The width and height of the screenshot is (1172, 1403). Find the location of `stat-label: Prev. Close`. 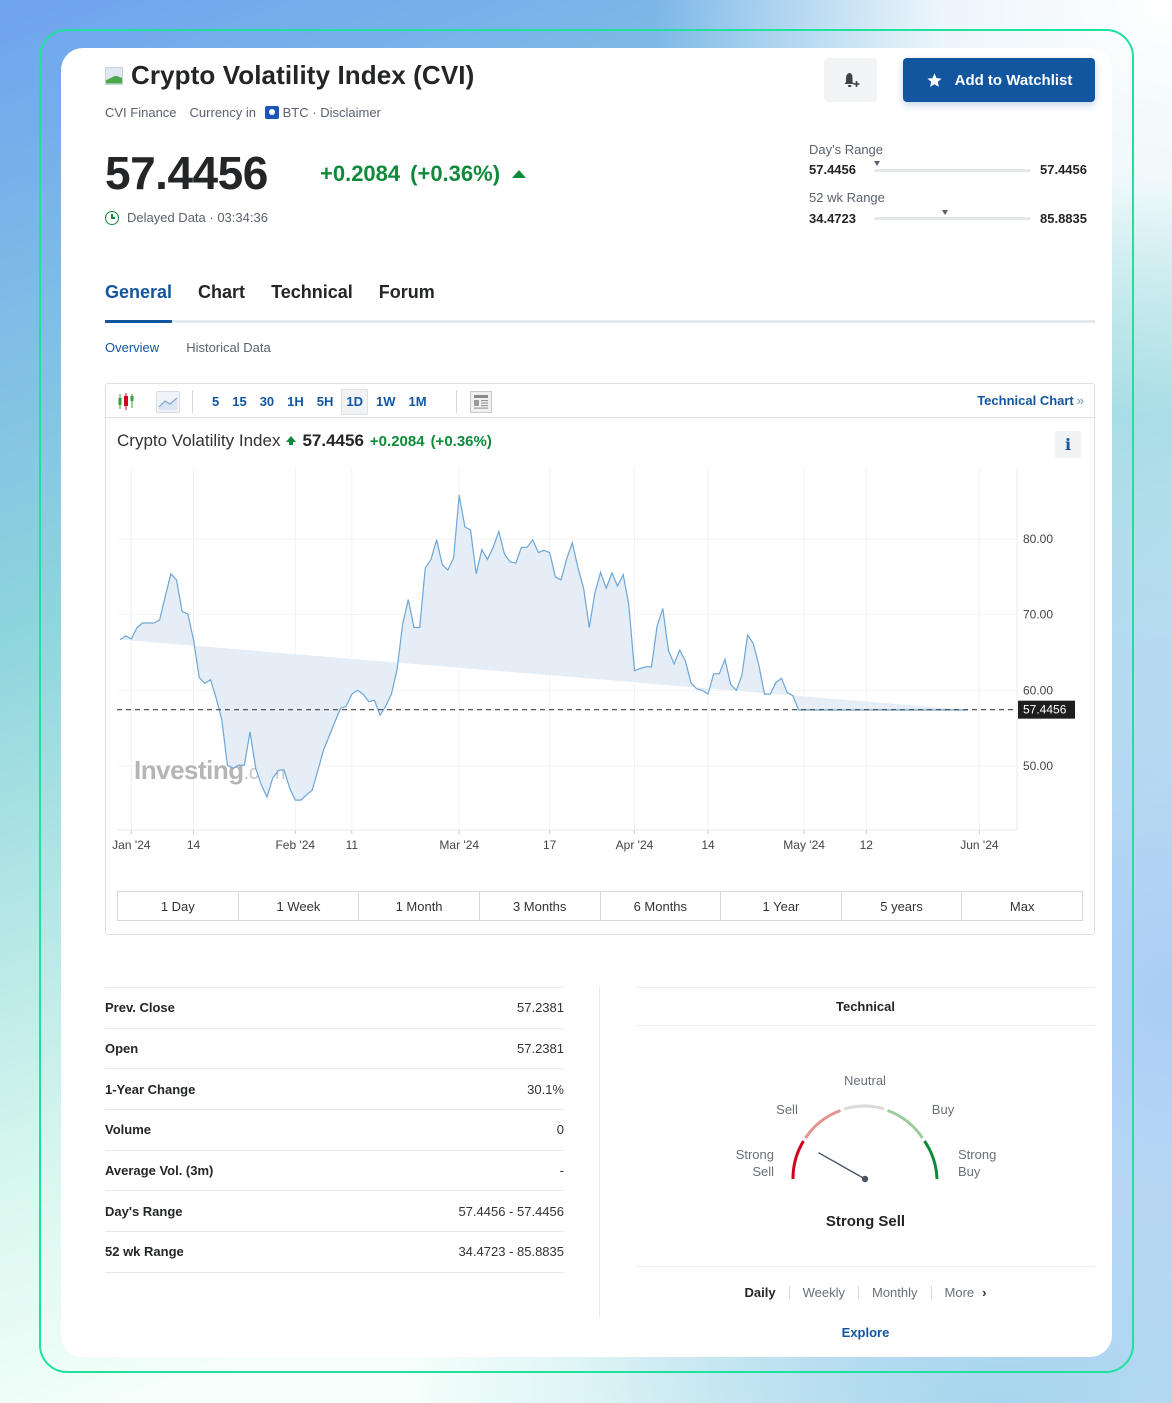

stat-label: Prev. Close is located at coordinates (140, 1008).